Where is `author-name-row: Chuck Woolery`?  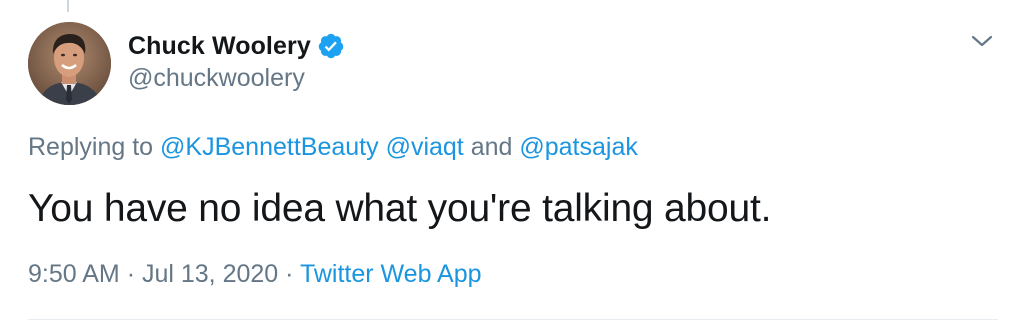
author-name-row: Chuck Woolery is located at coordinates (236, 46).